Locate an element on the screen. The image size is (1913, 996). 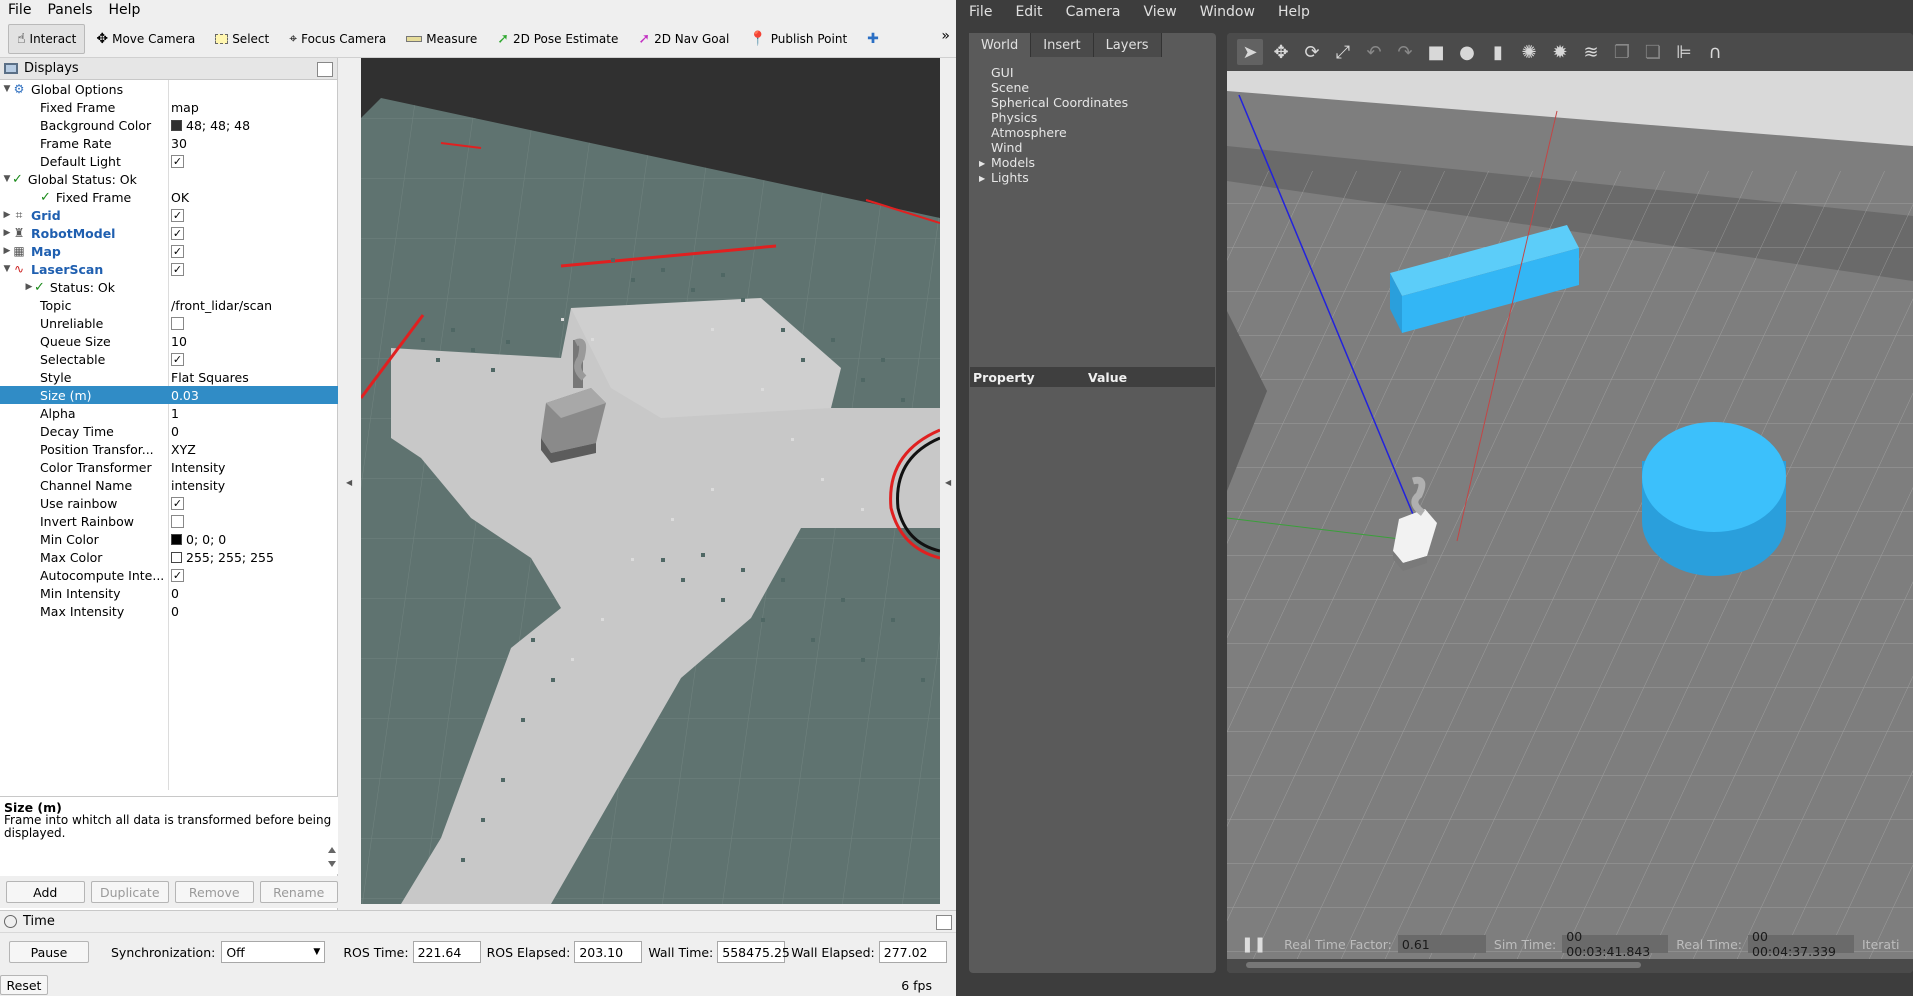
toolbar-overflow-icon: » is located at coordinates (945, 36).